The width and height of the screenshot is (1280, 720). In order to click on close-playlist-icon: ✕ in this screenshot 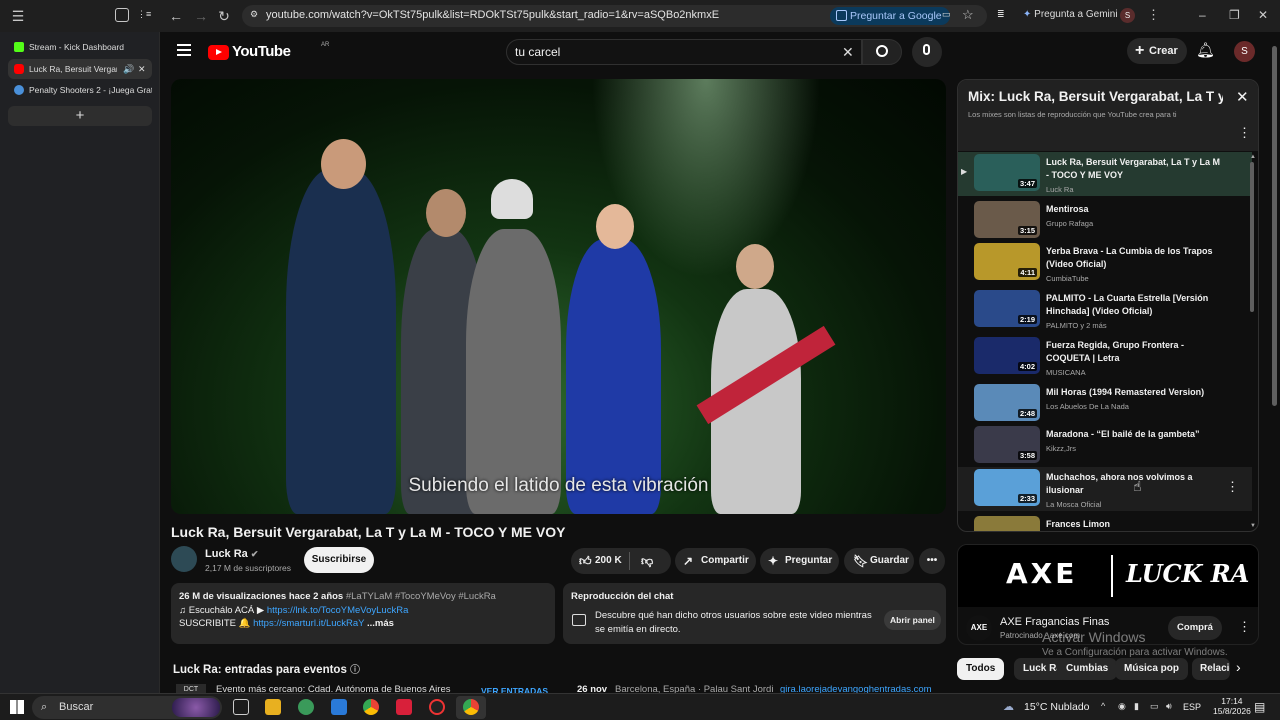, I will do `click(1242, 97)`.